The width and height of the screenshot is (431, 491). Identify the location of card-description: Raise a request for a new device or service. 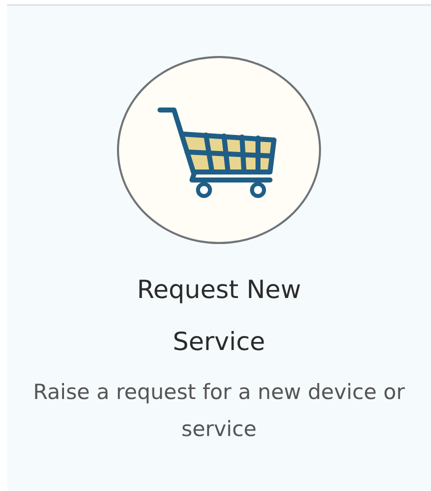
(219, 411).